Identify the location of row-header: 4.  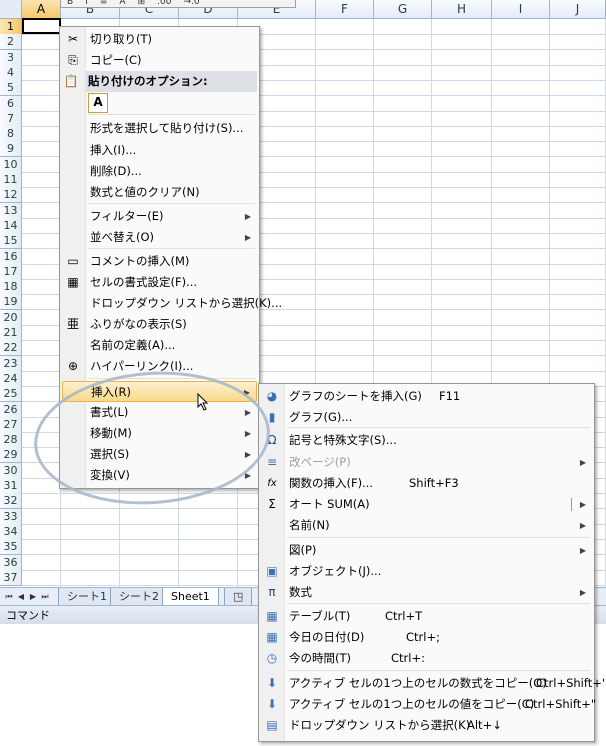
(11, 72).